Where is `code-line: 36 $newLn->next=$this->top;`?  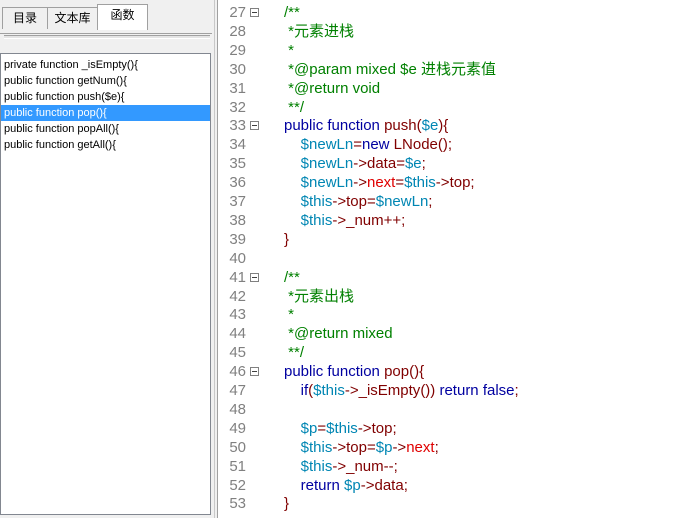 code-line: 36 $newLn->next=$this->top; is located at coordinates (457, 182).